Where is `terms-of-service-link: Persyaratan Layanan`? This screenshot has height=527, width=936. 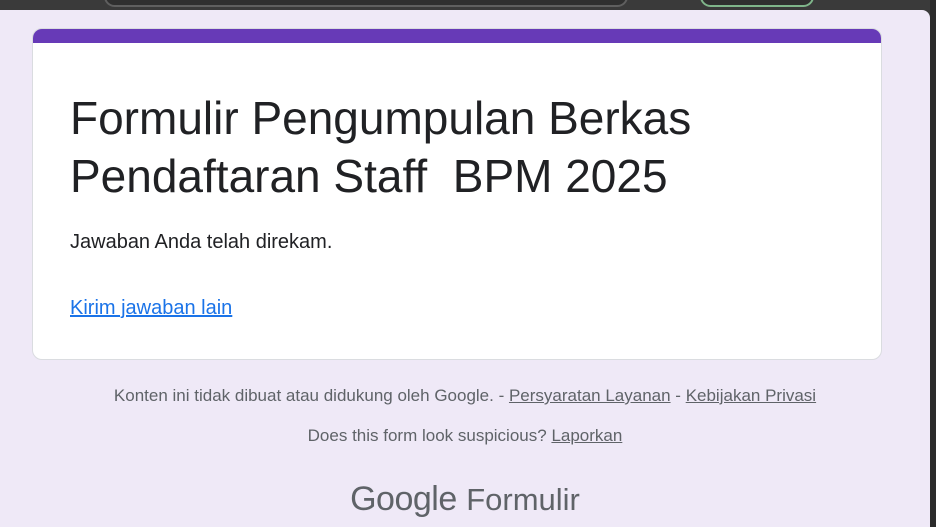 terms-of-service-link: Persyaratan Layanan is located at coordinates (590, 395).